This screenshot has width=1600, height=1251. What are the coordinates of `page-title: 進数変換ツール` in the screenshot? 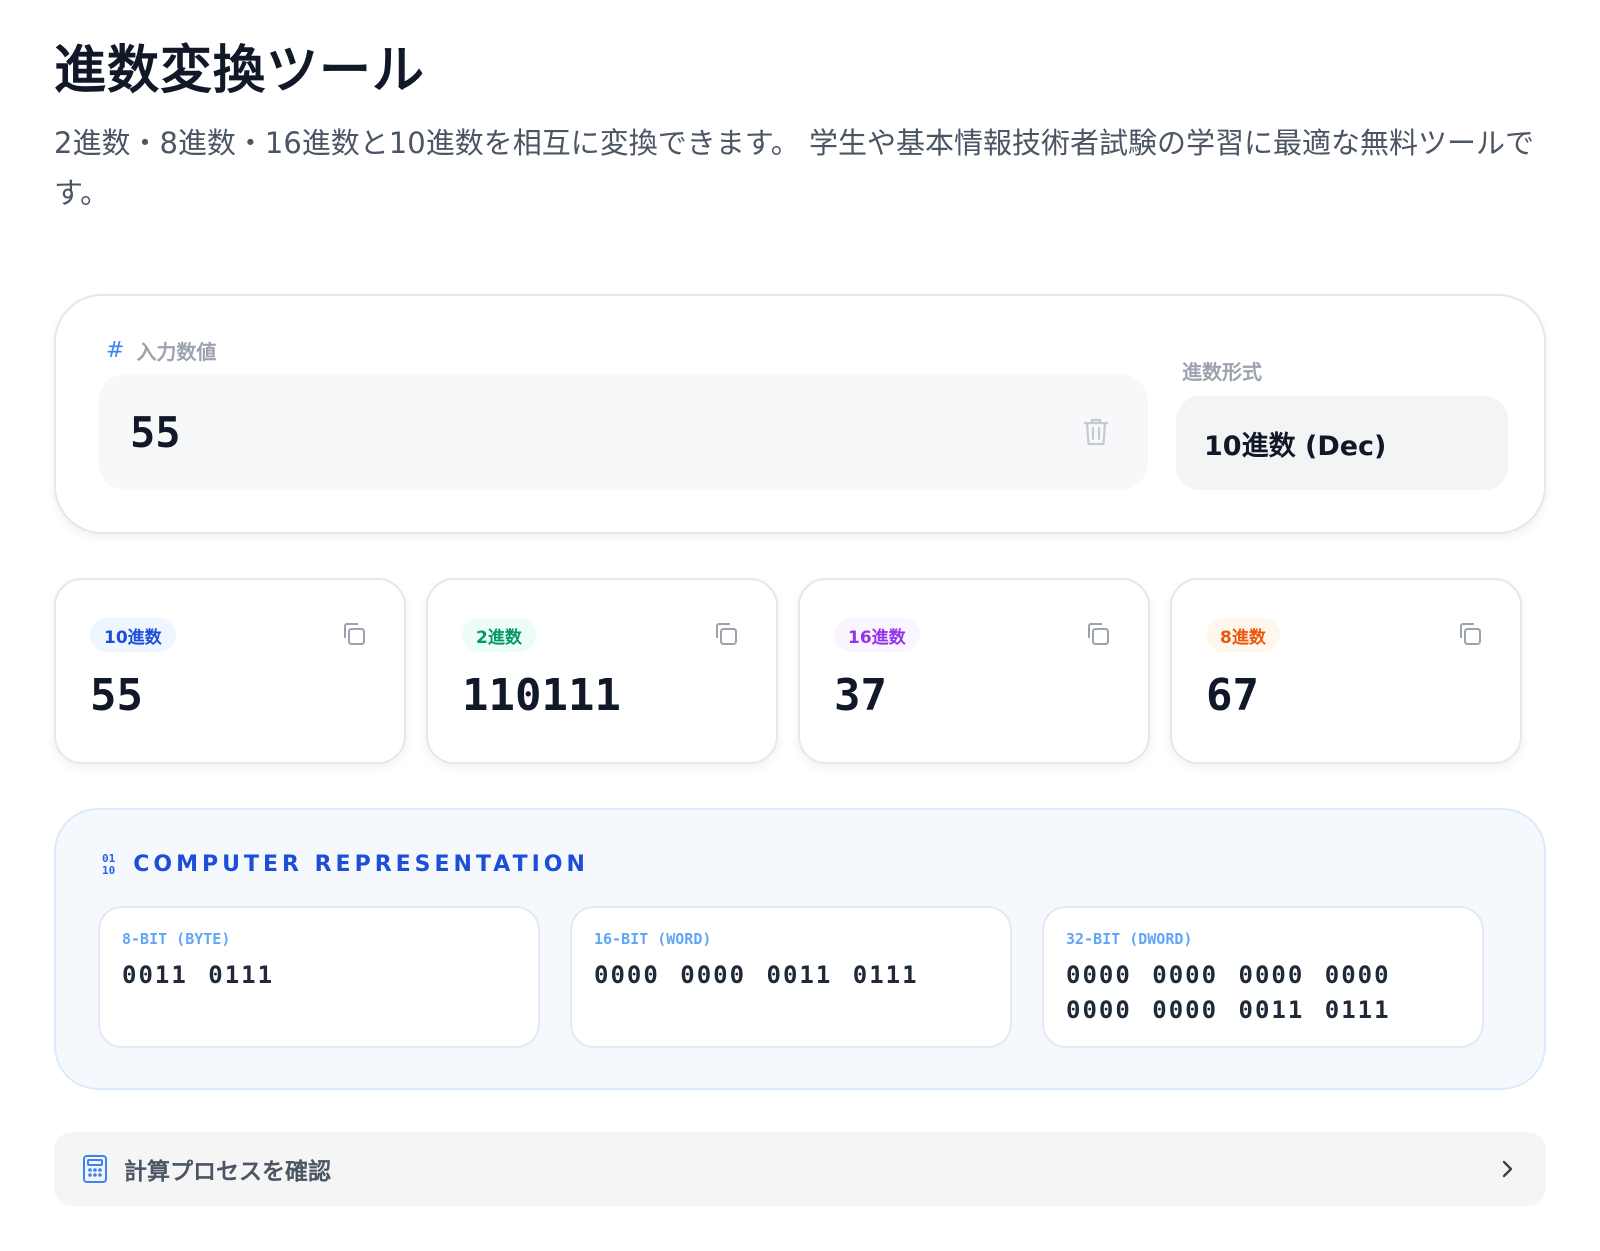 It's located at (240, 71).